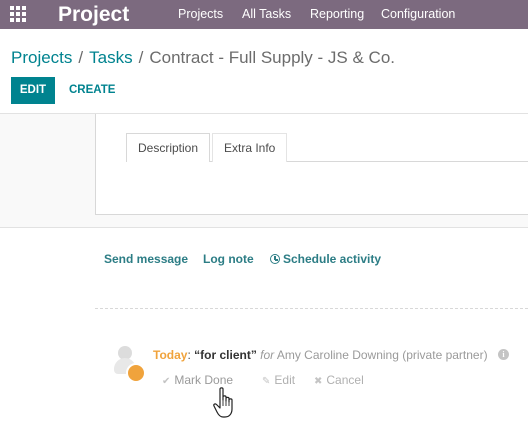 This screenshot has height=429, width=528. What do you see at coordinates (345, 380) in the screenshot?
I see `cancel-activity-label: Cancel` at bounding box center [345, 380].